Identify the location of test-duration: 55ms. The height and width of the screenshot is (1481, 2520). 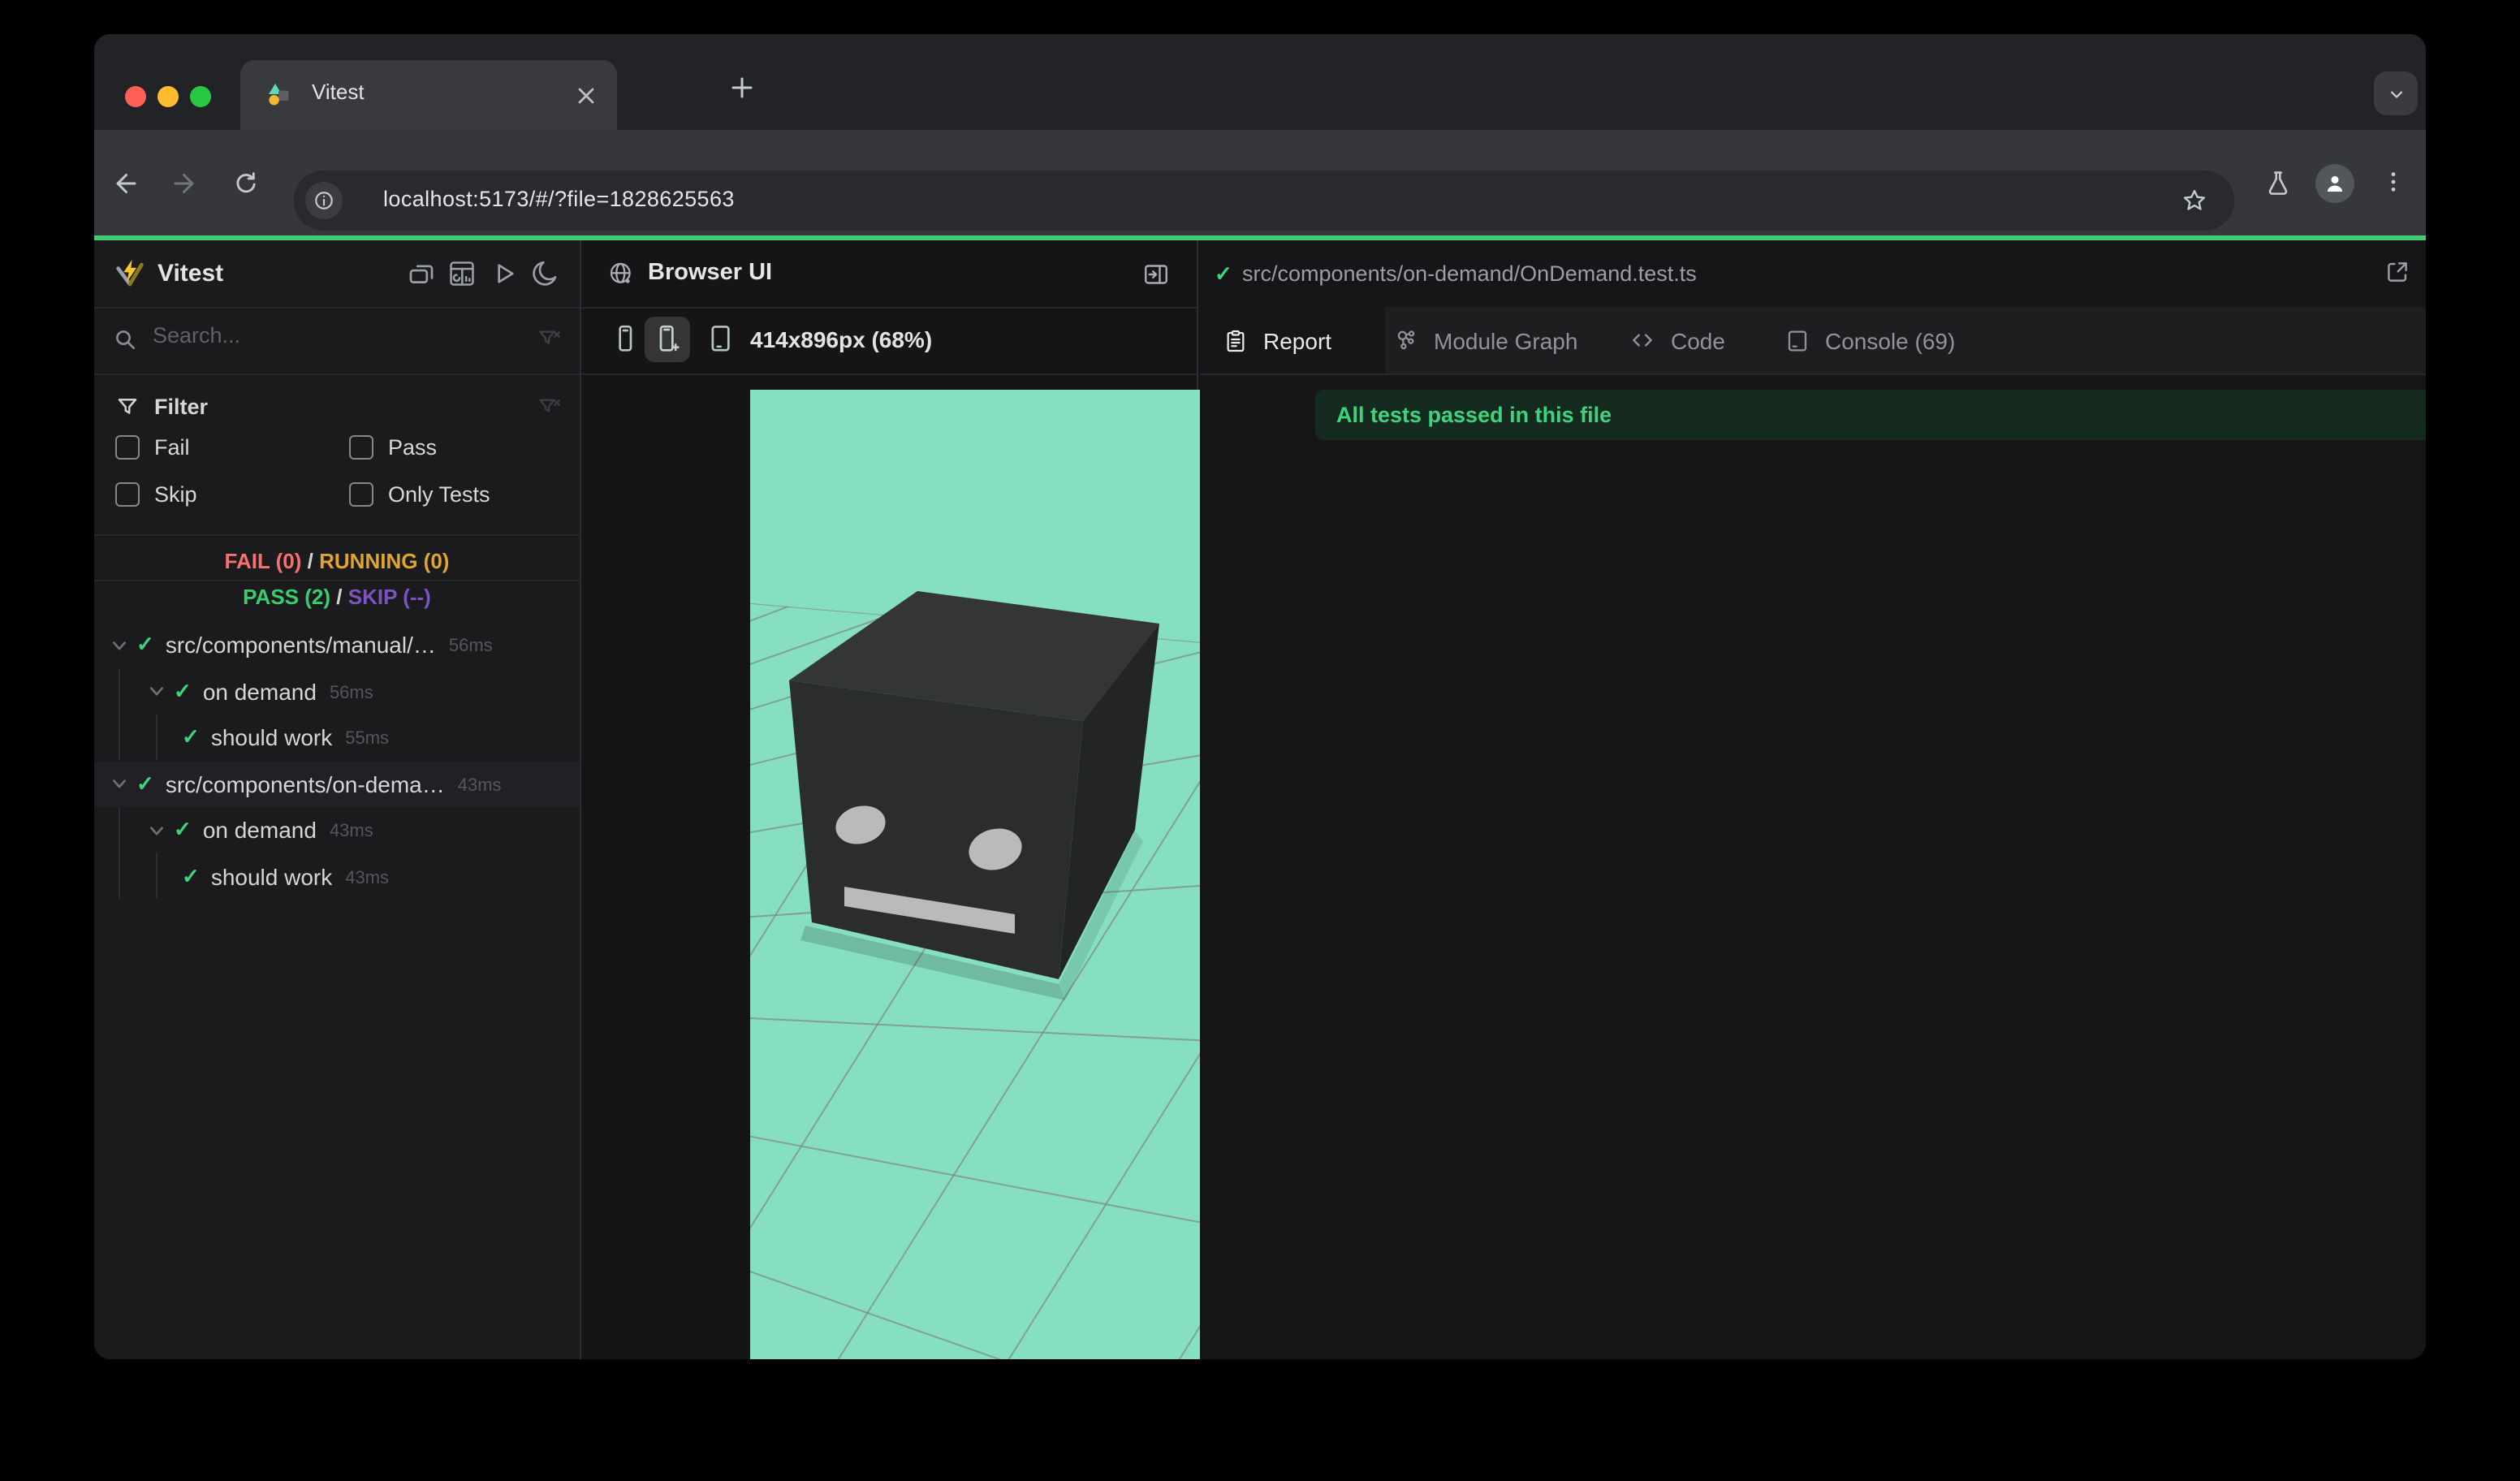
(367, 739).